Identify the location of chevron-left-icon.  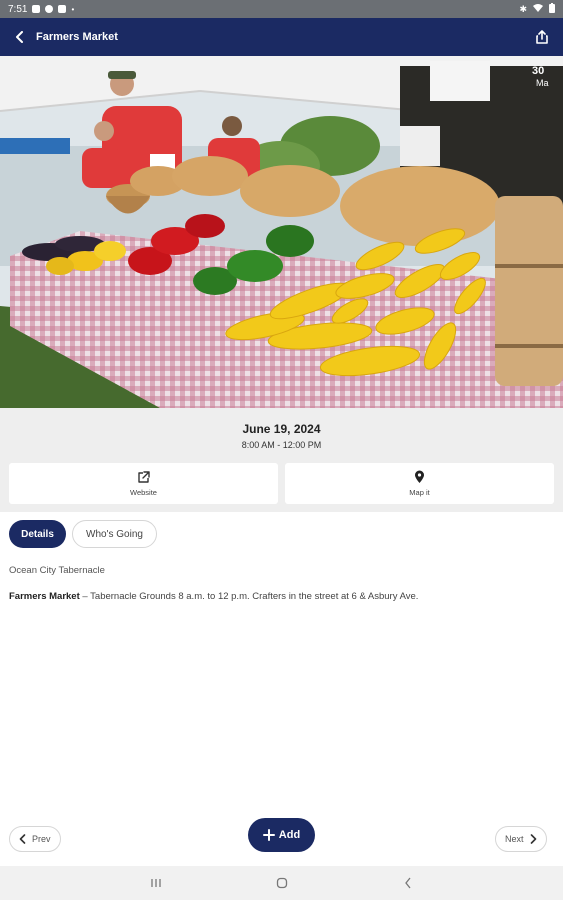
(22, 839).